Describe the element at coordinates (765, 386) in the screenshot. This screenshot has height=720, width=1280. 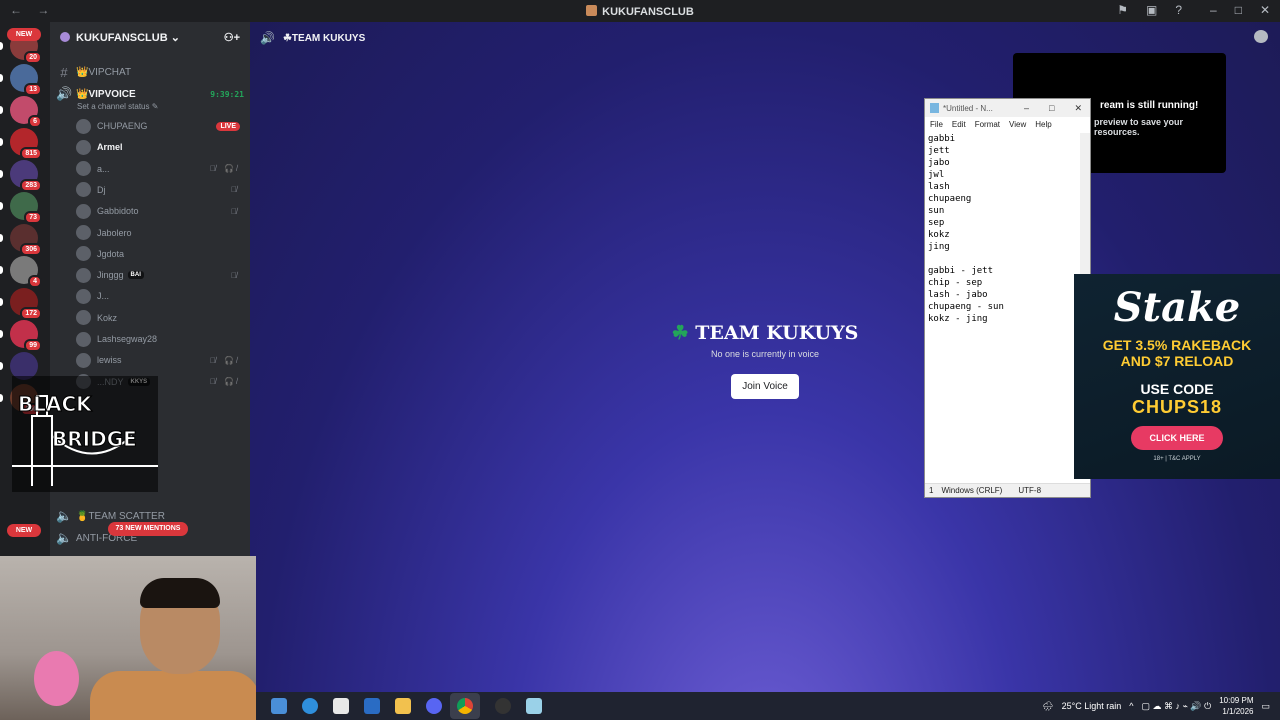
I see `join-voice-button: Join Voice` at that location.